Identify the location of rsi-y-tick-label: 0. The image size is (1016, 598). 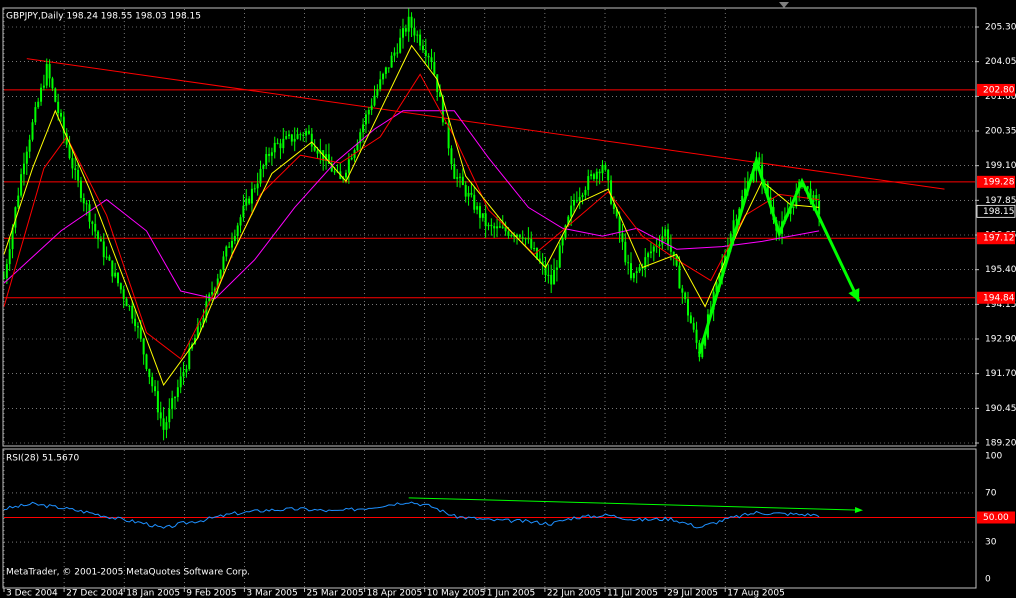
(988, 580).